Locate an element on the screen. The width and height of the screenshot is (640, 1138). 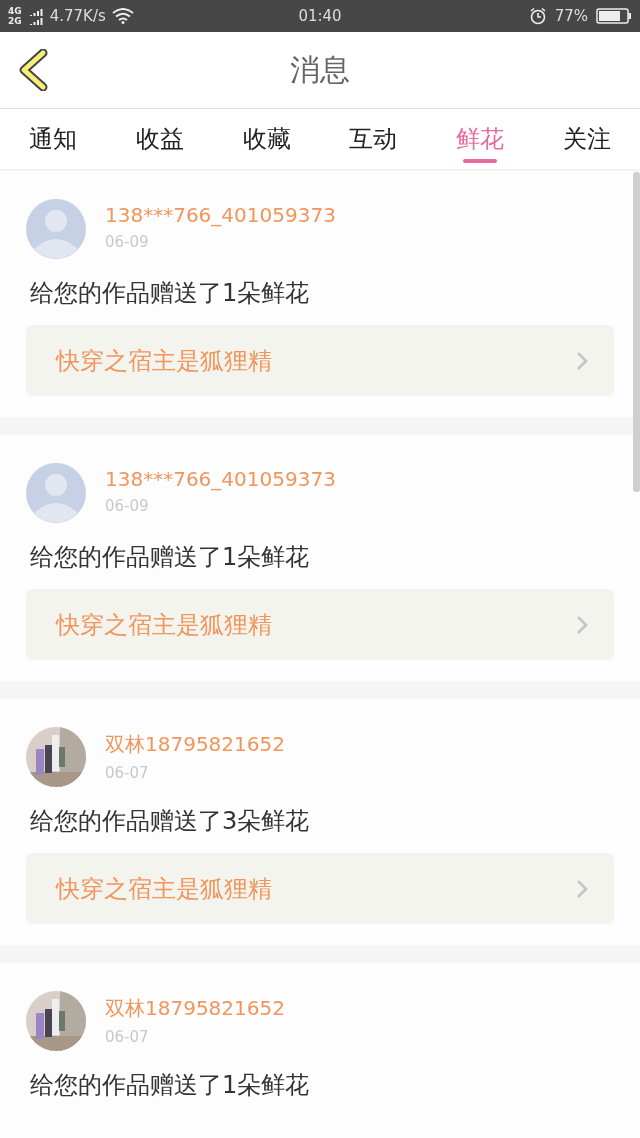
battery-icon is located at coordinates (614, 16).